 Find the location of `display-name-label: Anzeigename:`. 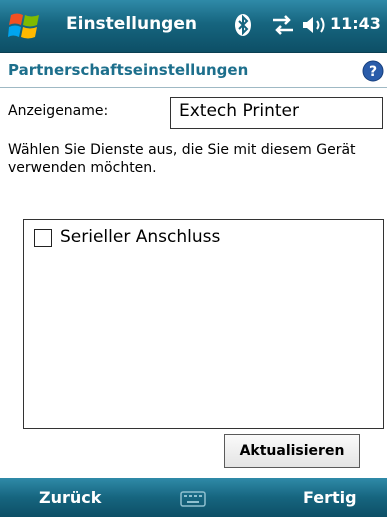

display-name-label: Anzeigename: is located at coordinates (58, 111).